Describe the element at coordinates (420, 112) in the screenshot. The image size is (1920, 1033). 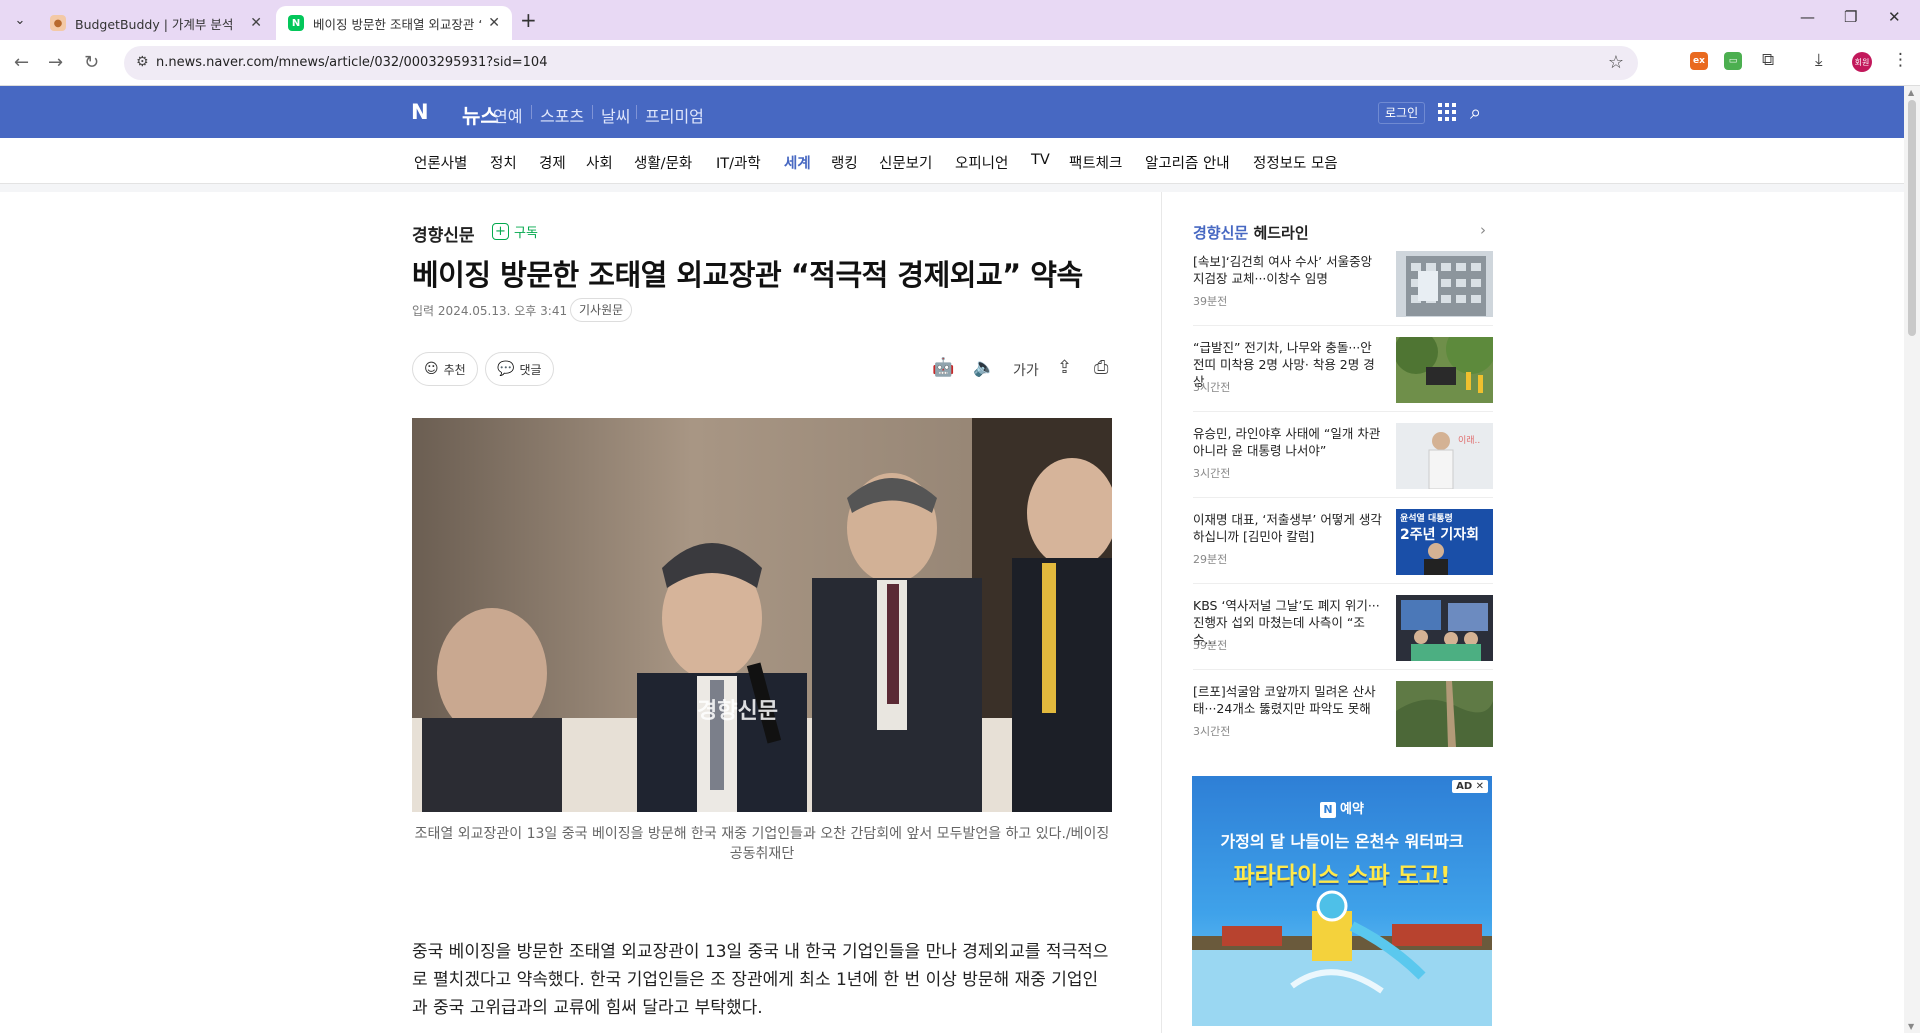
I see `naver-logo: N` at that location.